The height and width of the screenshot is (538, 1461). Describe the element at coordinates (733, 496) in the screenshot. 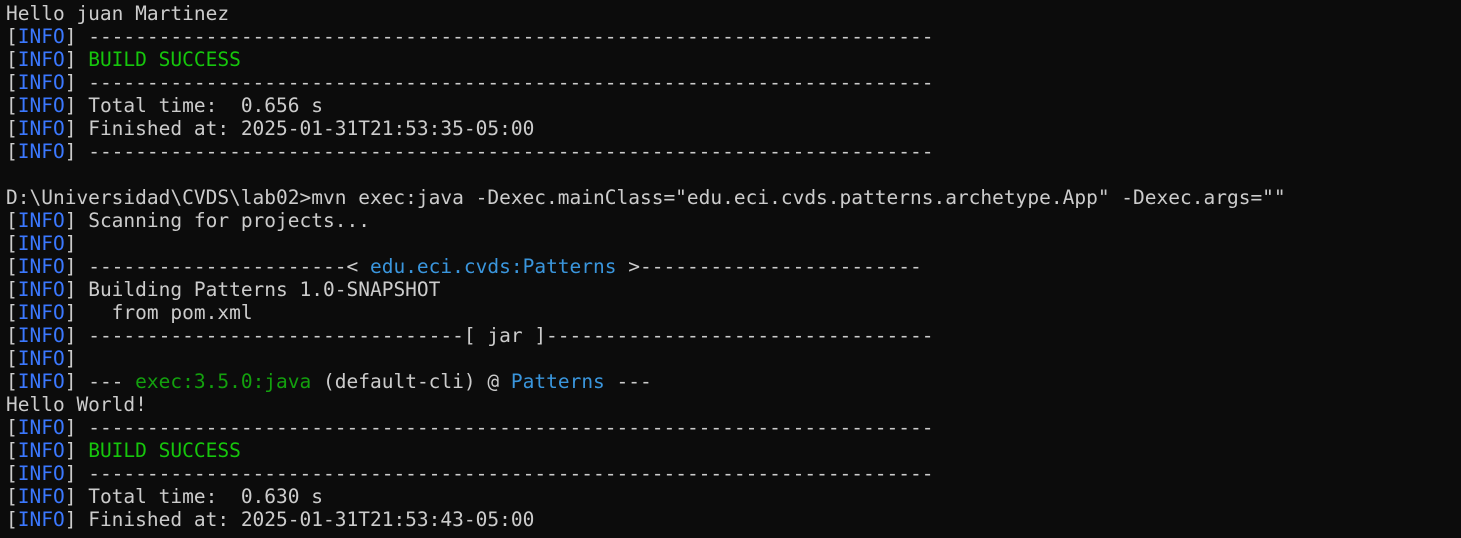

I see `terminal-line: [INFO] Total time: 0.630 s` at that location.